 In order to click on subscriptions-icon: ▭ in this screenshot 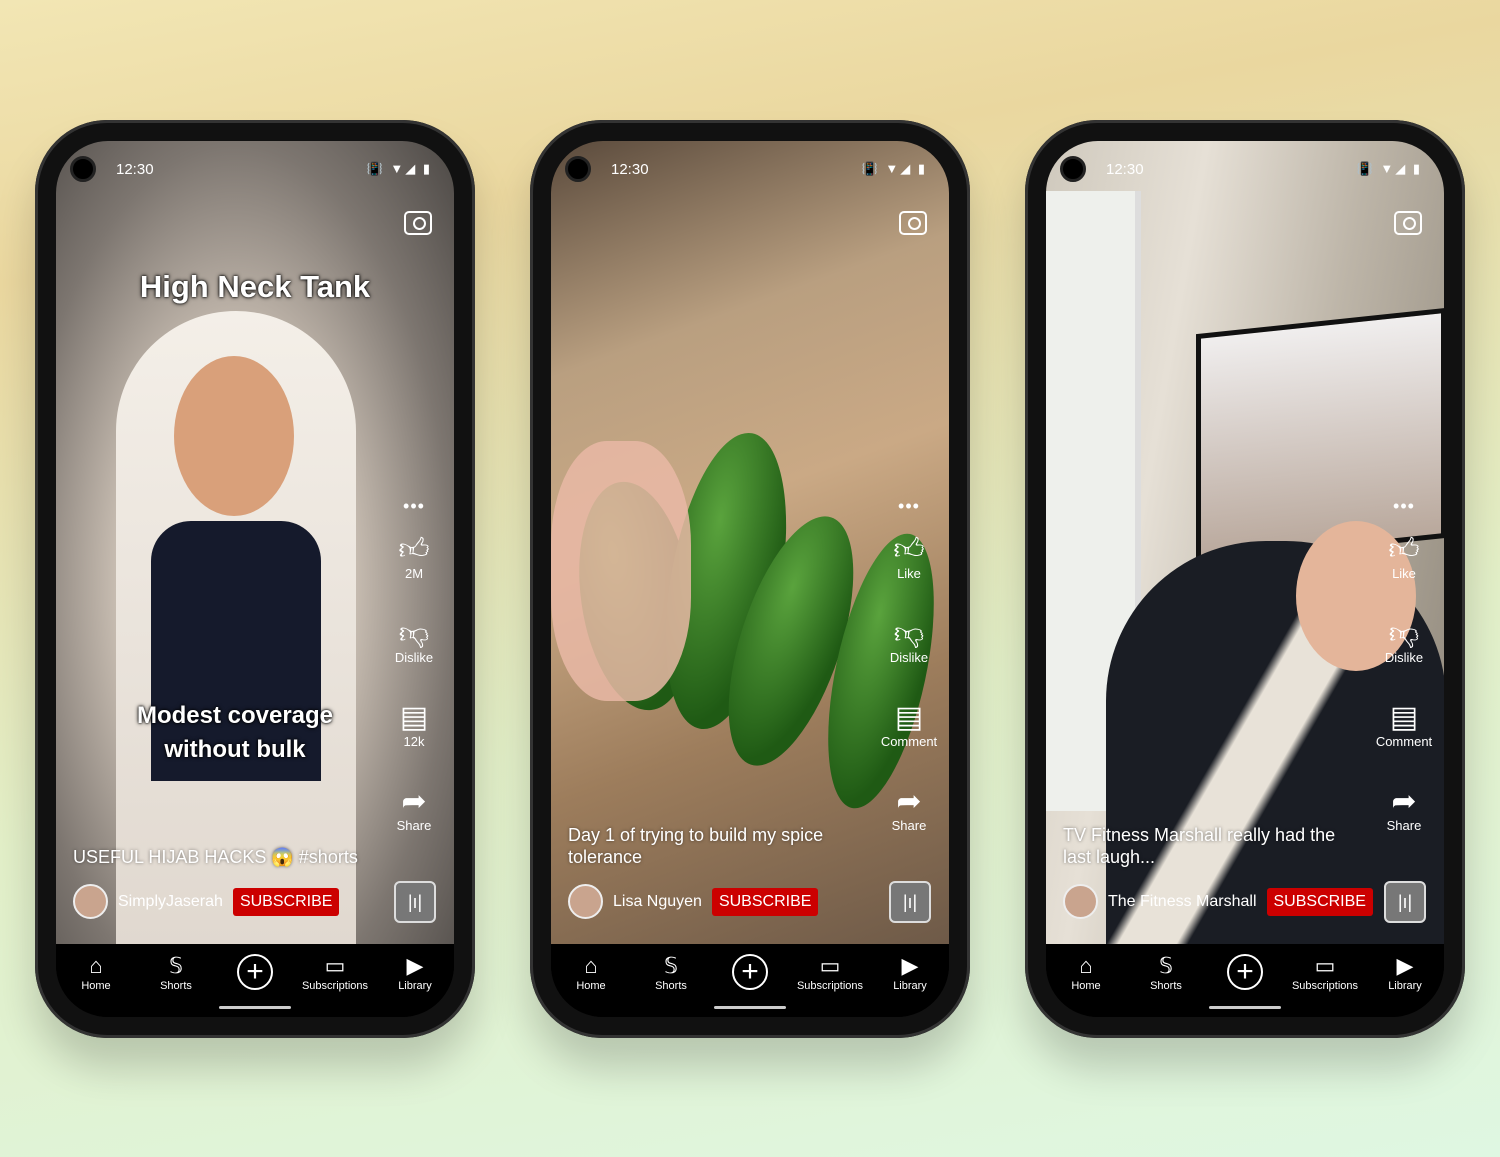, I will do `click(830, 965)`.